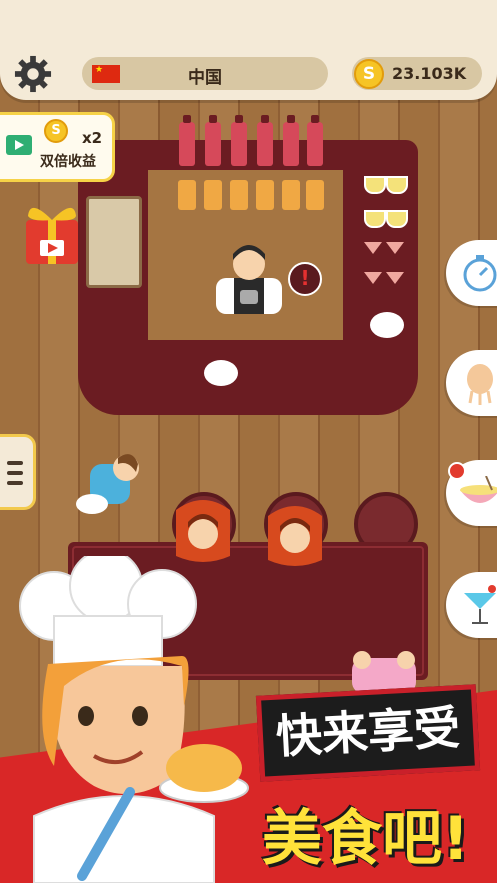 Image resolution: width=497 pixels, height=883 pixels. Describe the element at coordinates (295, 534) in the screenshot. I see `customer` at that location.